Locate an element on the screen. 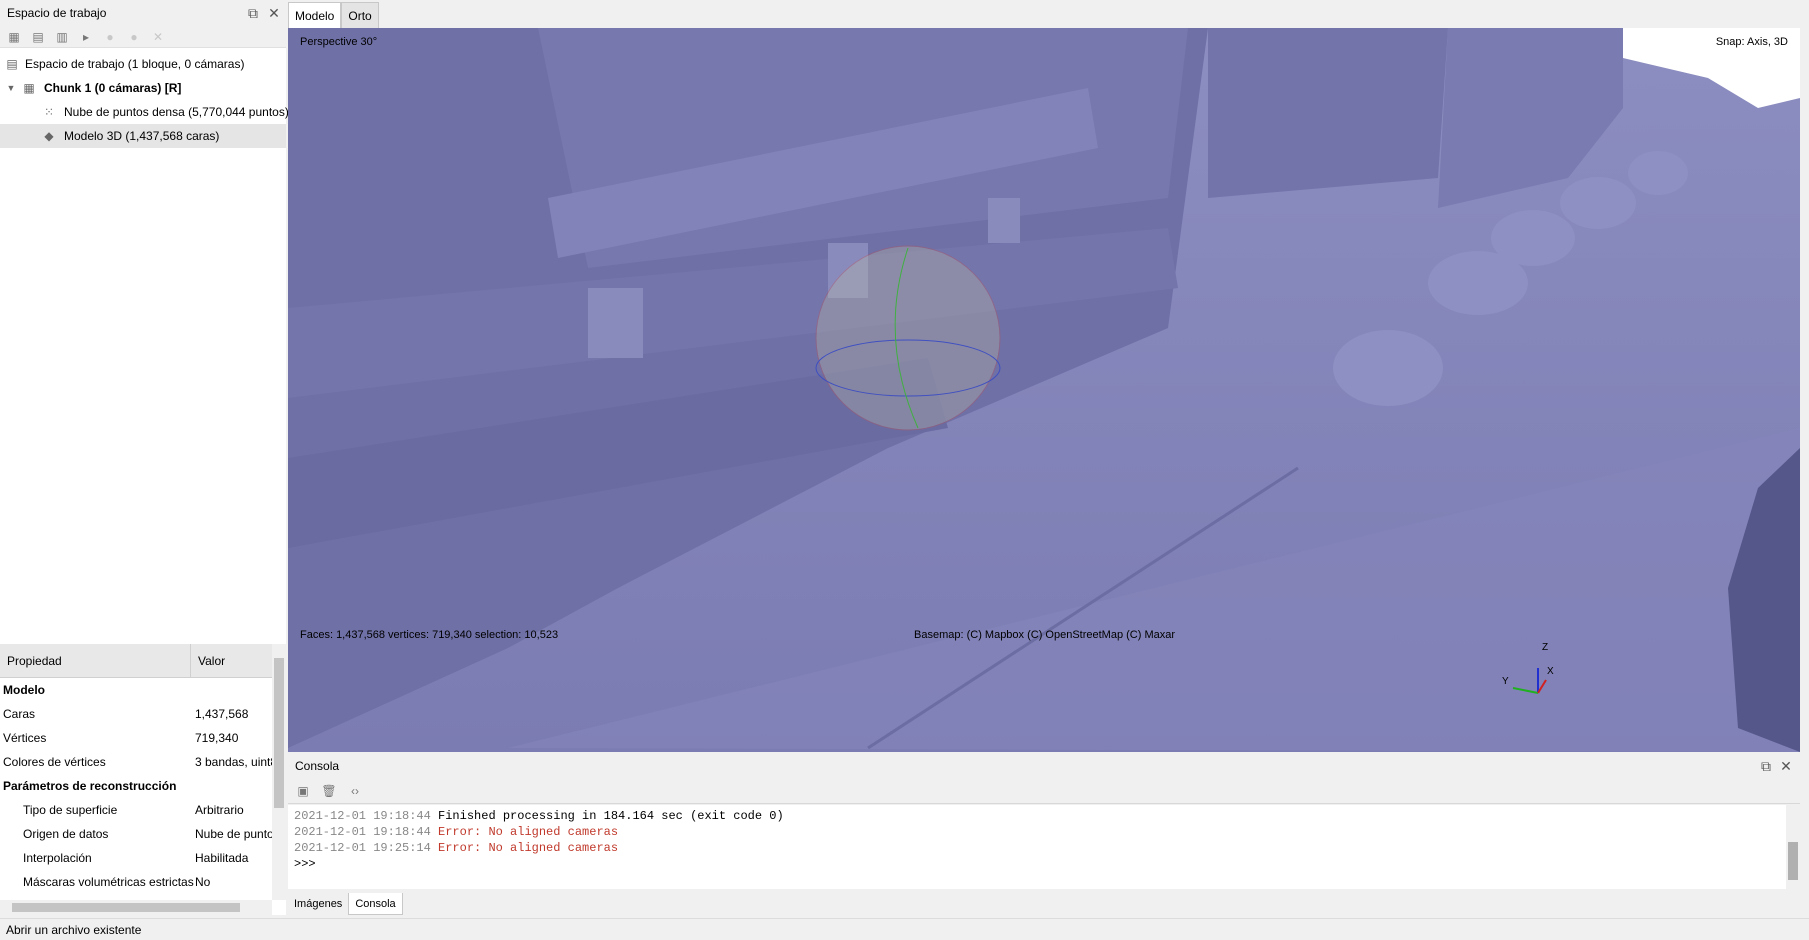  property-value: Habilitada is located at coordinates (222, 858).